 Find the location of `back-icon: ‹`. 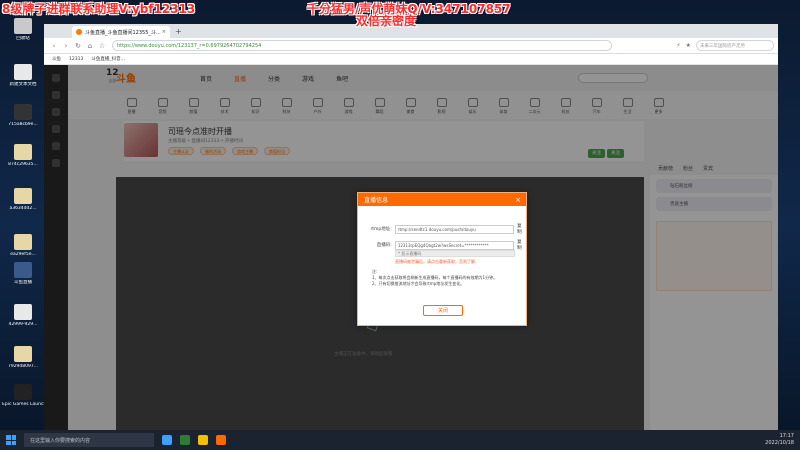

back-icon: ‹ is located at coordinates (54, 46).